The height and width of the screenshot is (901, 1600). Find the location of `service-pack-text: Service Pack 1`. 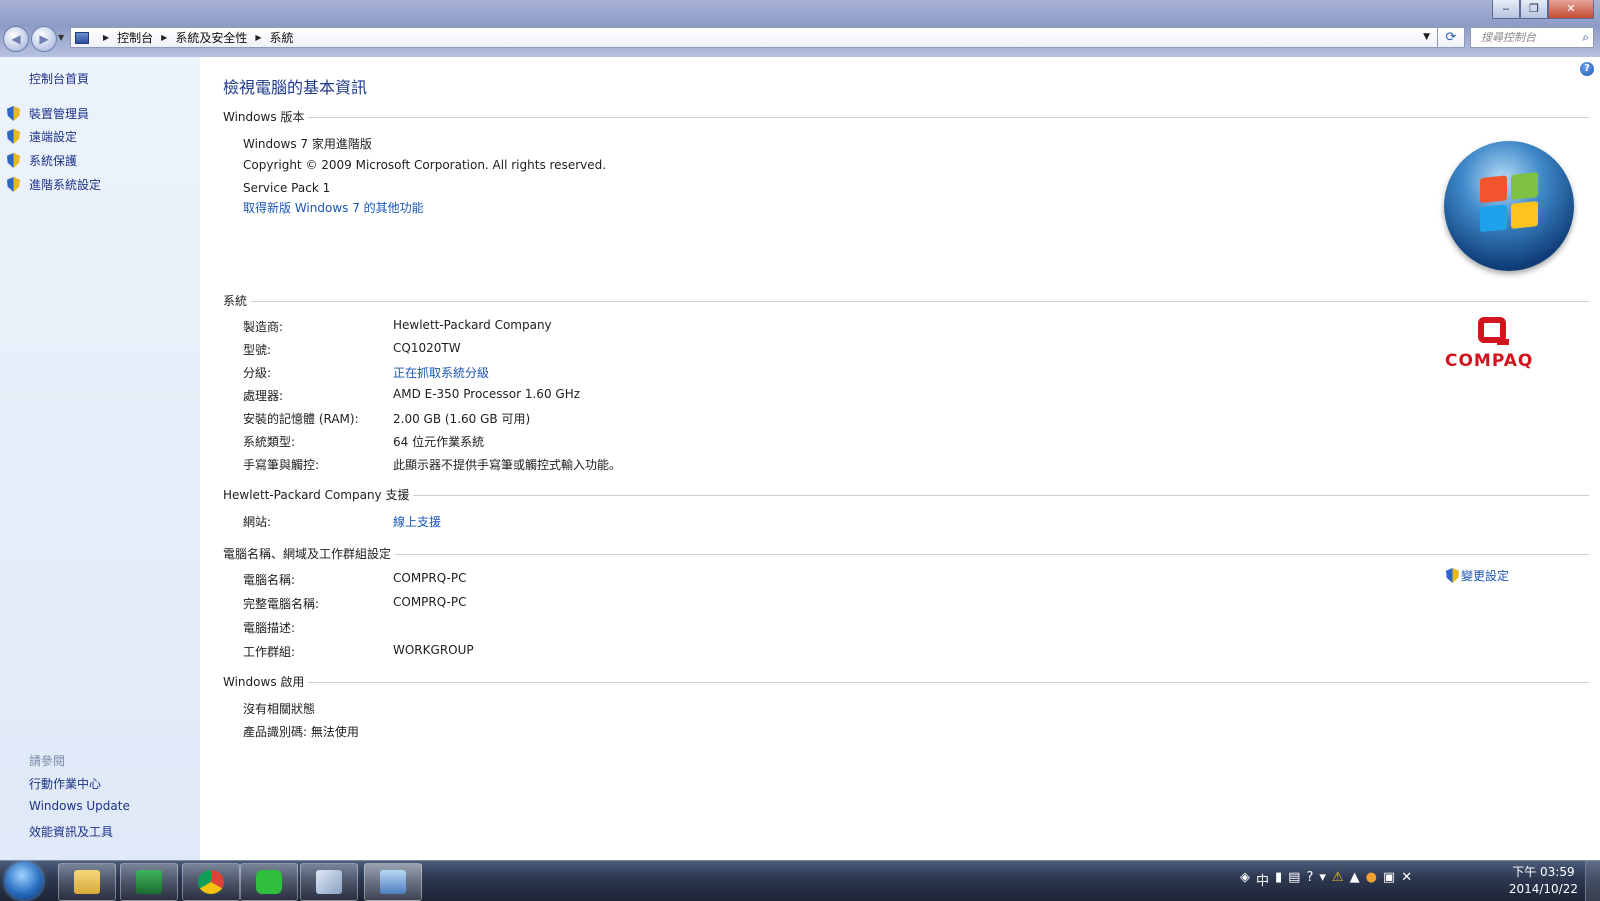

service-pack-text: Service Pack 1 is located at coordinates (287, 188).